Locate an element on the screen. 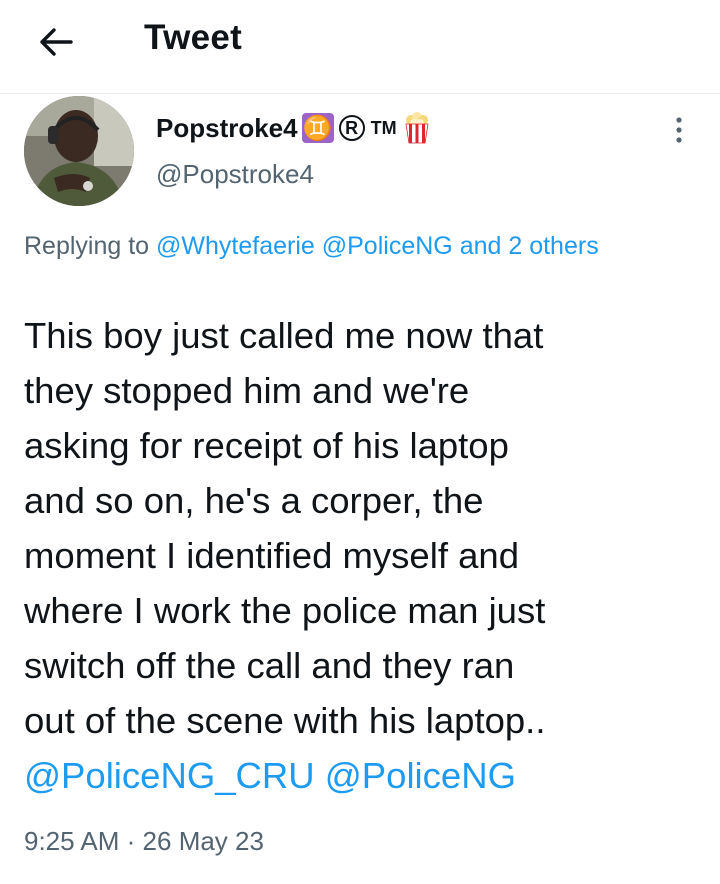  tweet-line: where I work the police man just is located at coordinates (285, 610).